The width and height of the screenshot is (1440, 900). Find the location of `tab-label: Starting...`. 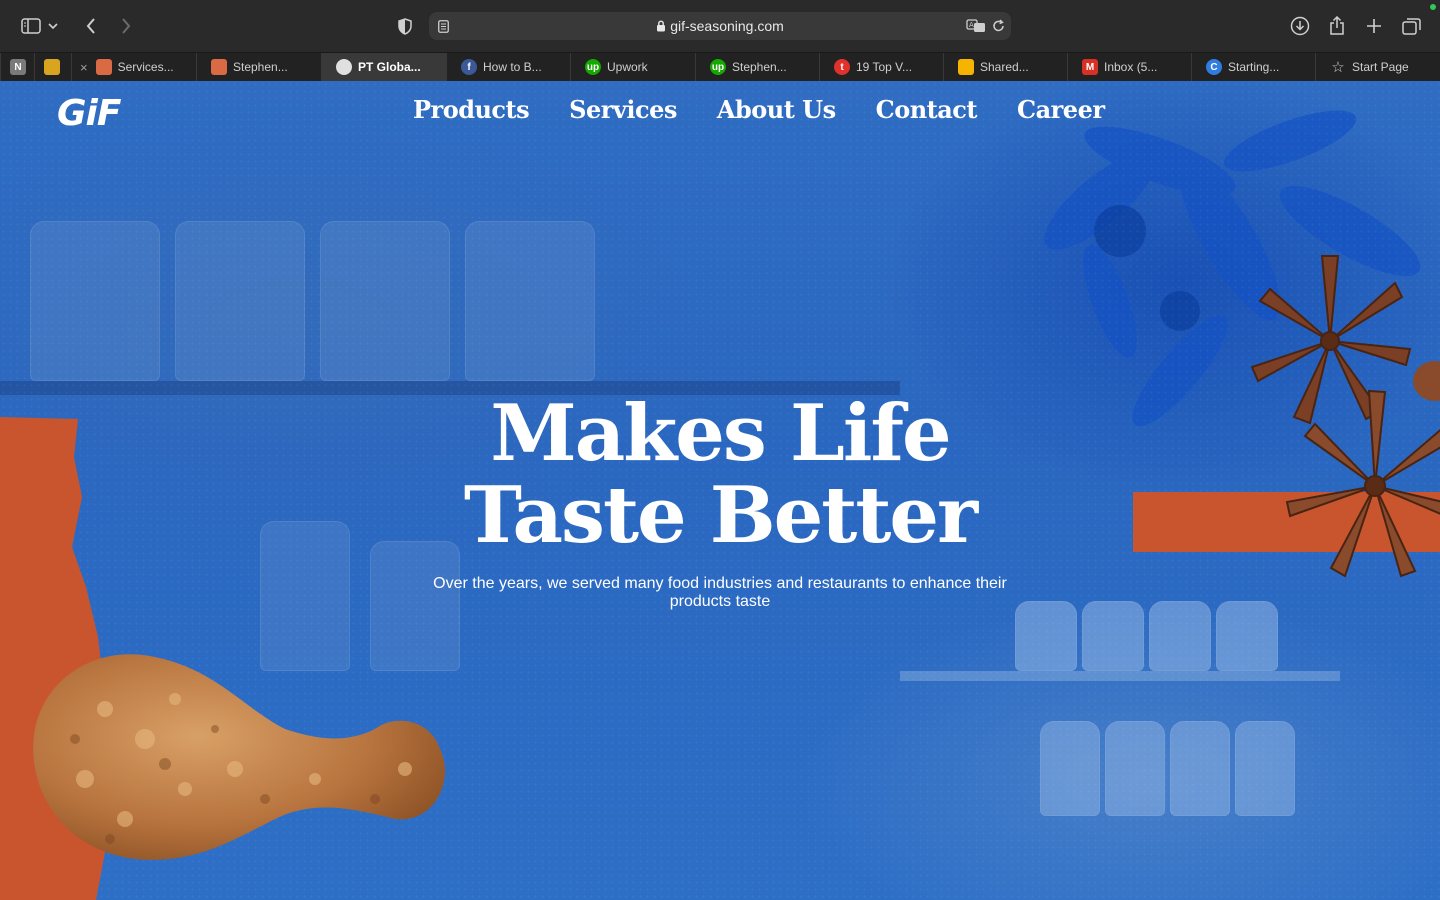

tab-label: Starting... is located at coordinates (1254, 67).